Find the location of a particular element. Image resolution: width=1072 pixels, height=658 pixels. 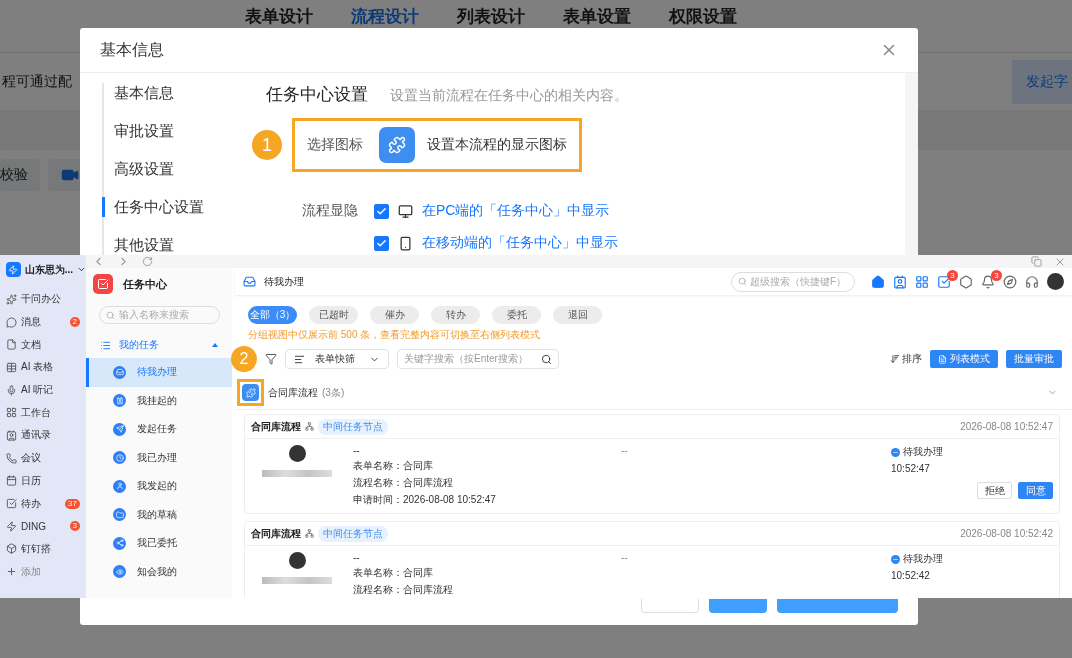

verify-button: 校验 is located at coordinates (20, 175).